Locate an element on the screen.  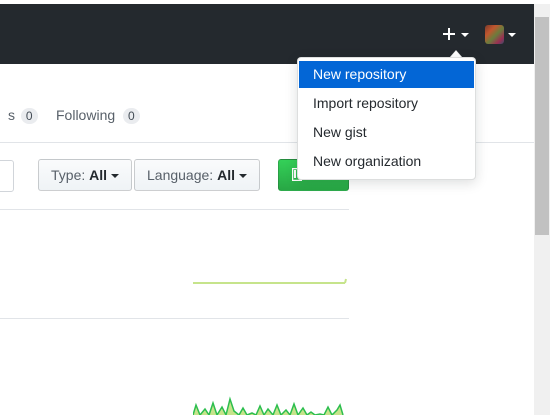
profile-nav-tab-partial: s 0 is located at coordinates (23, 115).